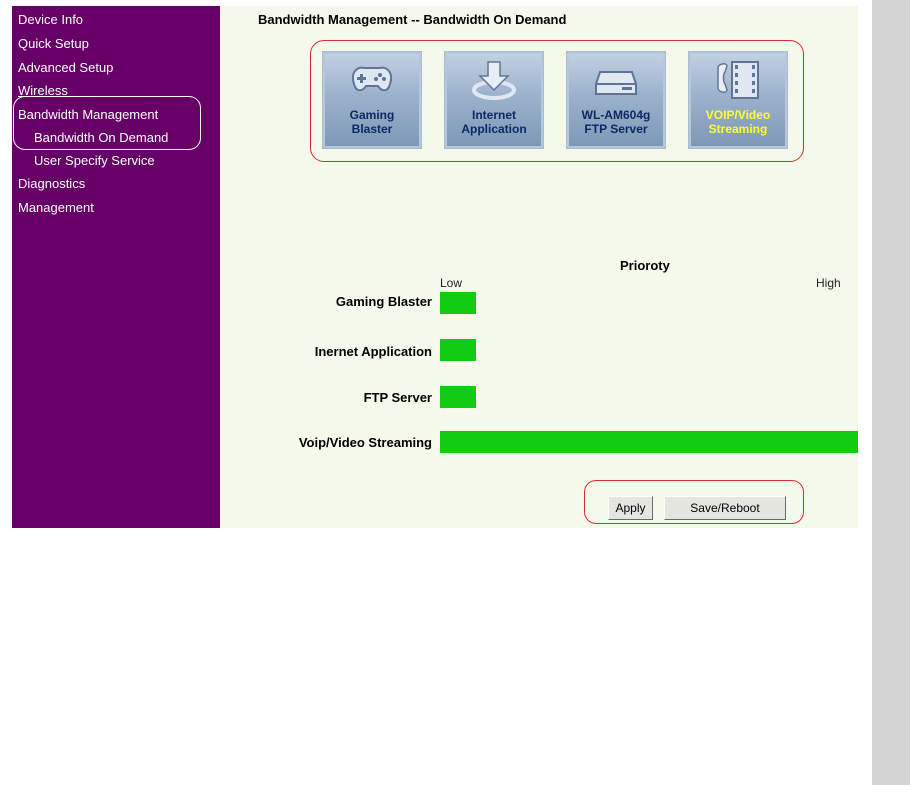  I want to click on gamepad-icon, so click(372, 79).